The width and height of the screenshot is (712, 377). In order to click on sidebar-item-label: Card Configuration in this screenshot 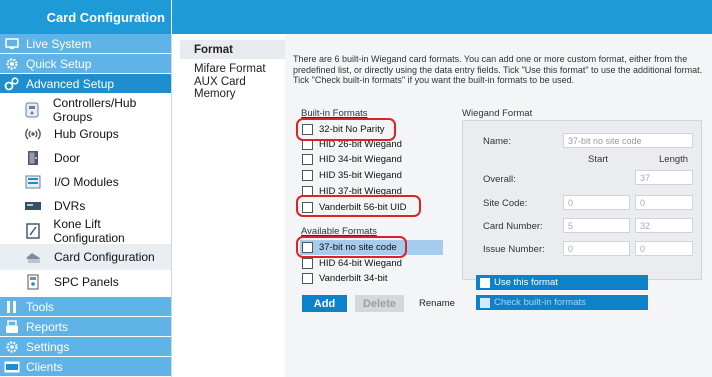, I will do `click(104, 257)`.